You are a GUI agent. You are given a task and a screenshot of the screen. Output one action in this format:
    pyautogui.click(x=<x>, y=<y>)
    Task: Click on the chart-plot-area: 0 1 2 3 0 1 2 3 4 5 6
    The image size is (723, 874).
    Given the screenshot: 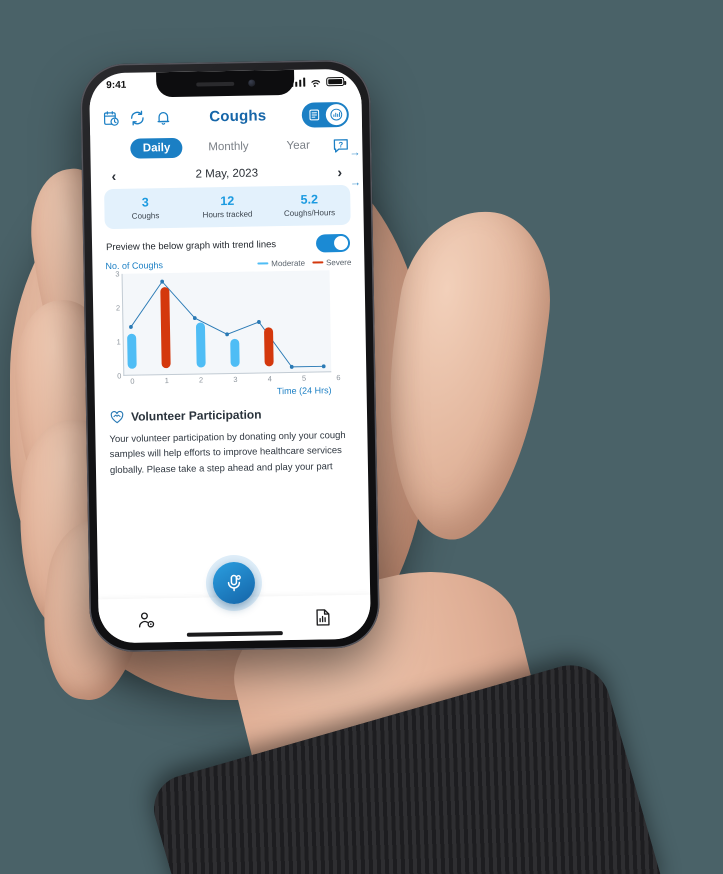 What is the action you would take?
    pyautogui.click(x=227, y=327)
    